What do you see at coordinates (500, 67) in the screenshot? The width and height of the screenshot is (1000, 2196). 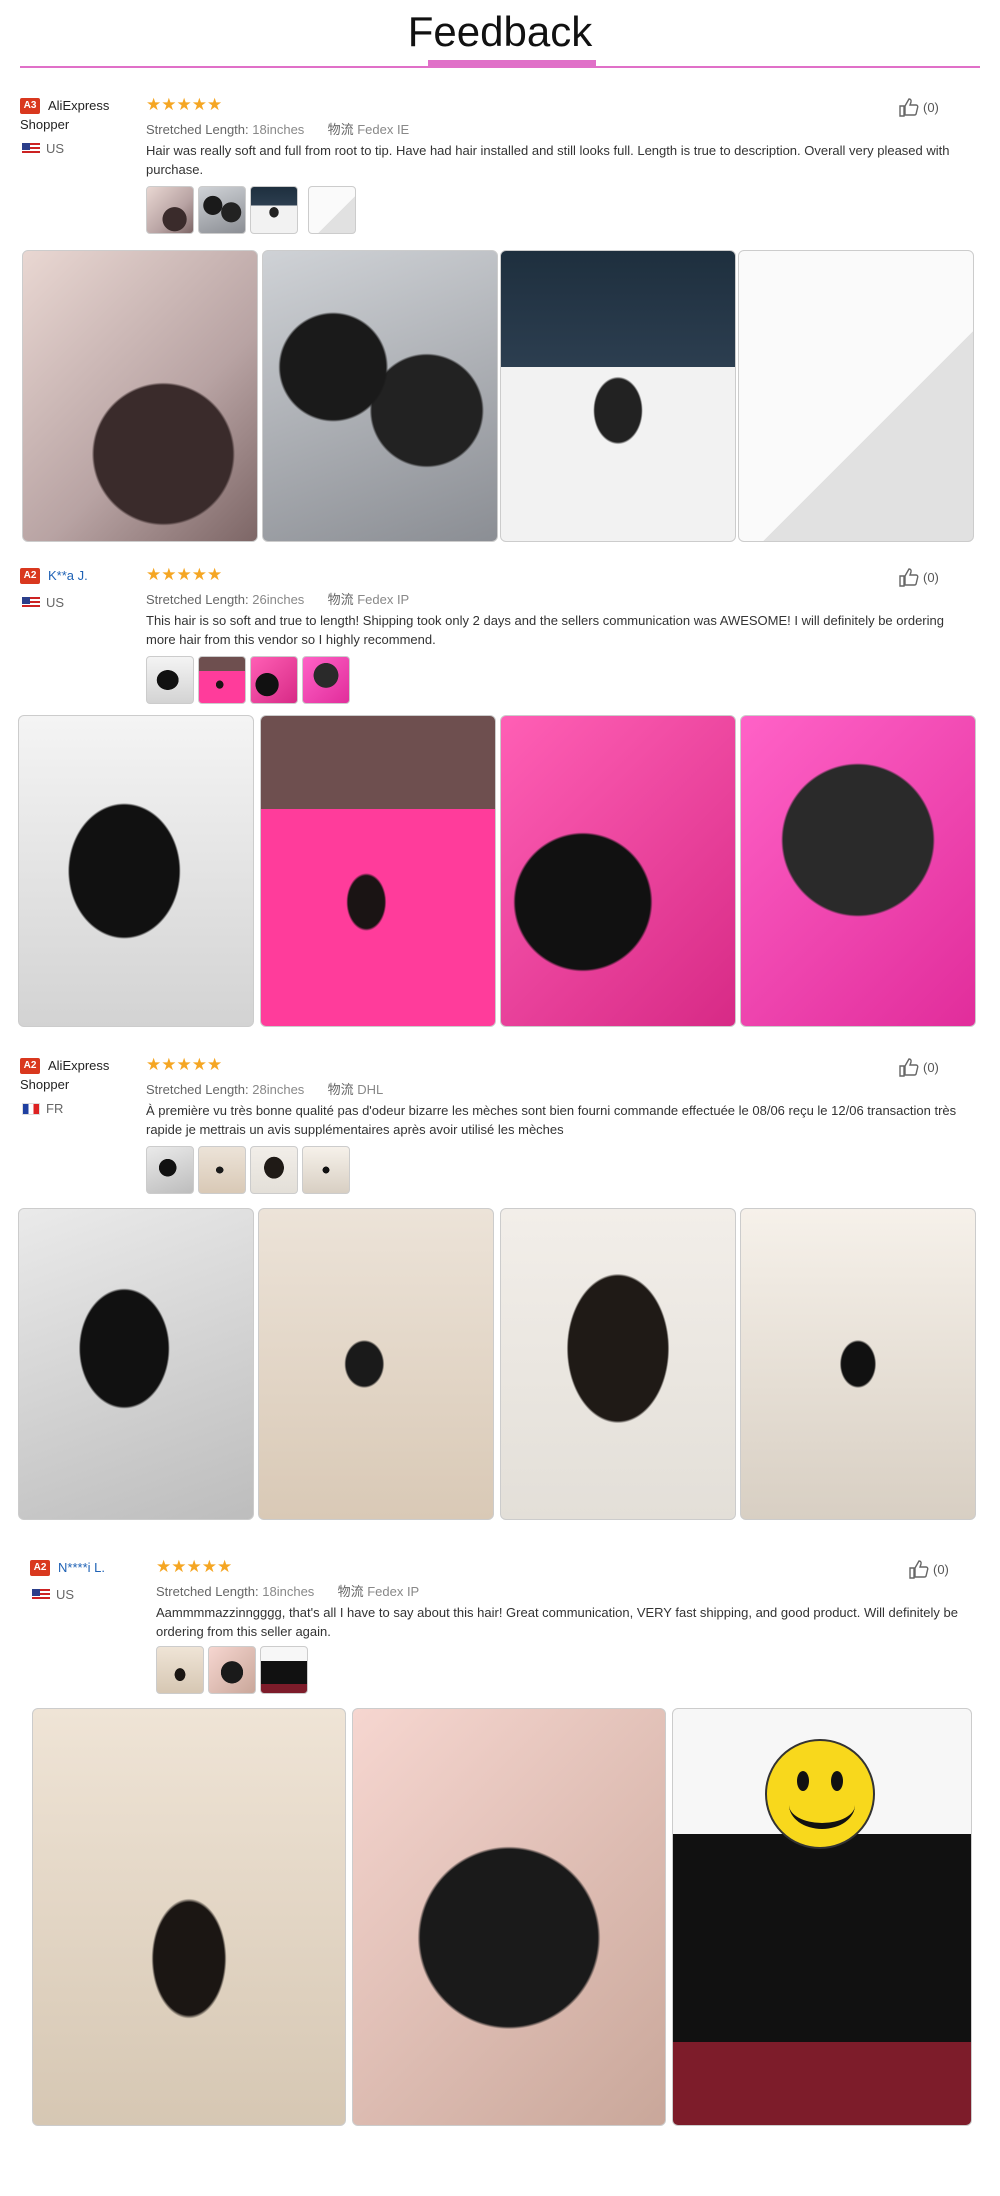 I see `header-divider` at bounding box center [500, 67].